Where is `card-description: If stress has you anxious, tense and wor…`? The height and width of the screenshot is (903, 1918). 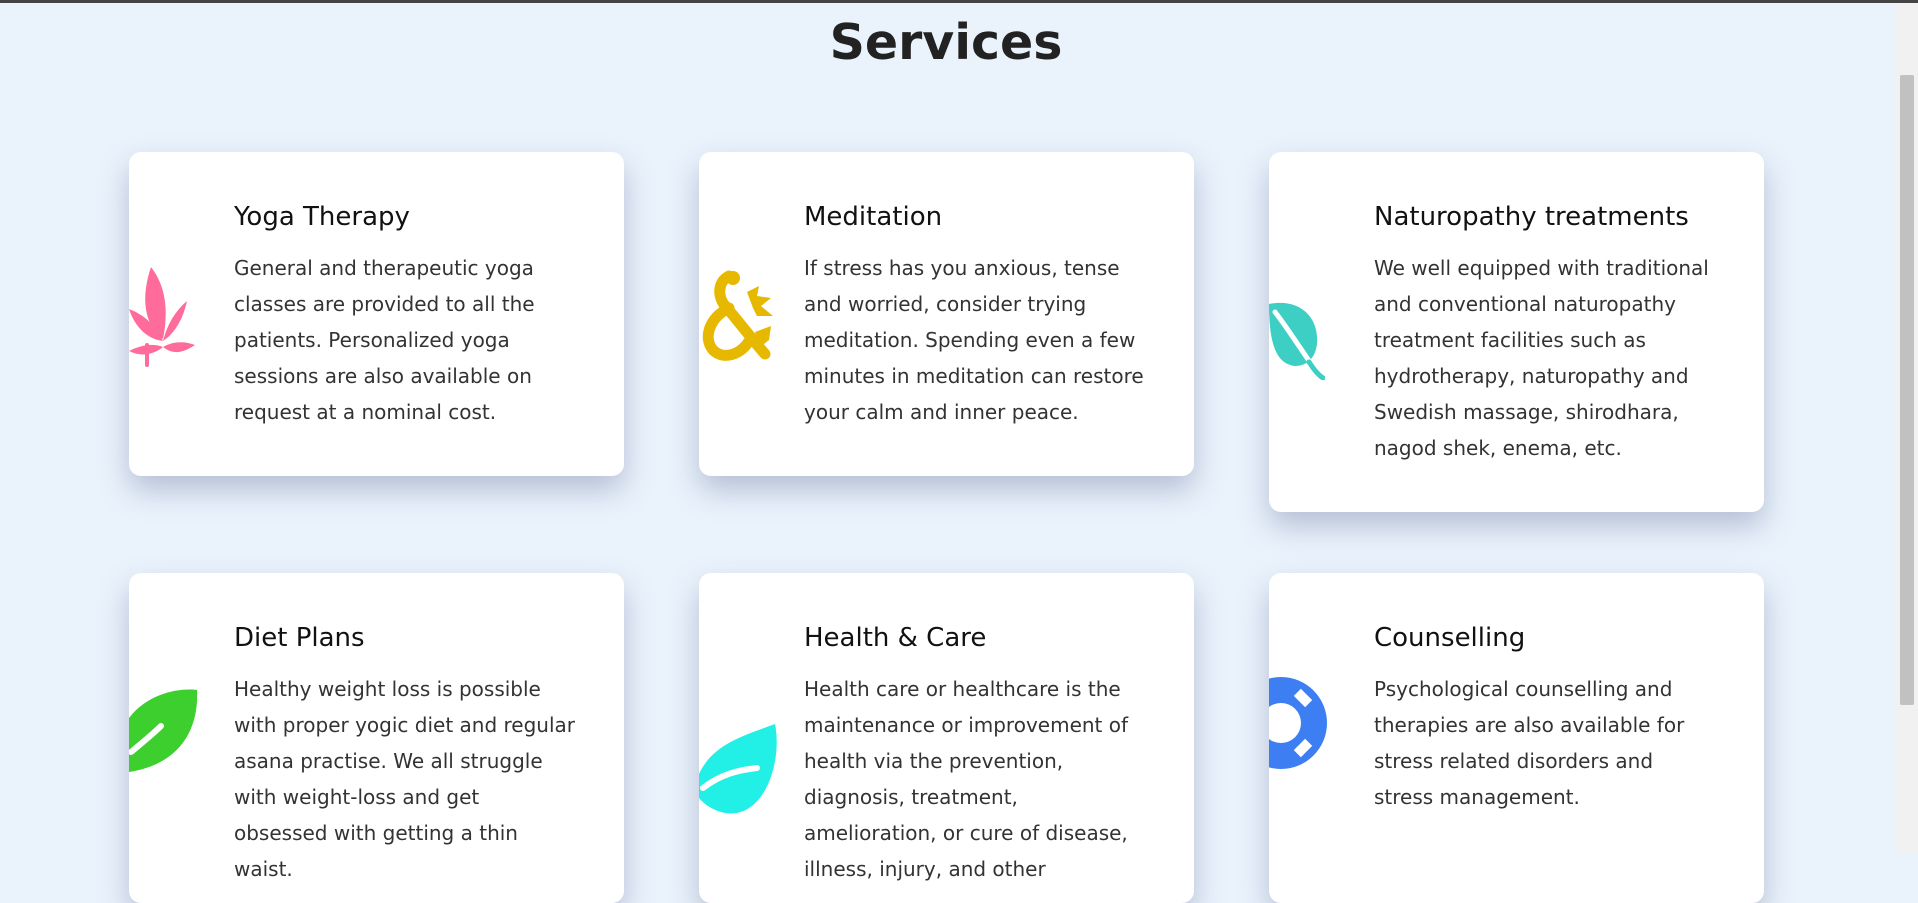 card-description: If stress has you anxious, tense and wor… is located at coordinates (974, 340).